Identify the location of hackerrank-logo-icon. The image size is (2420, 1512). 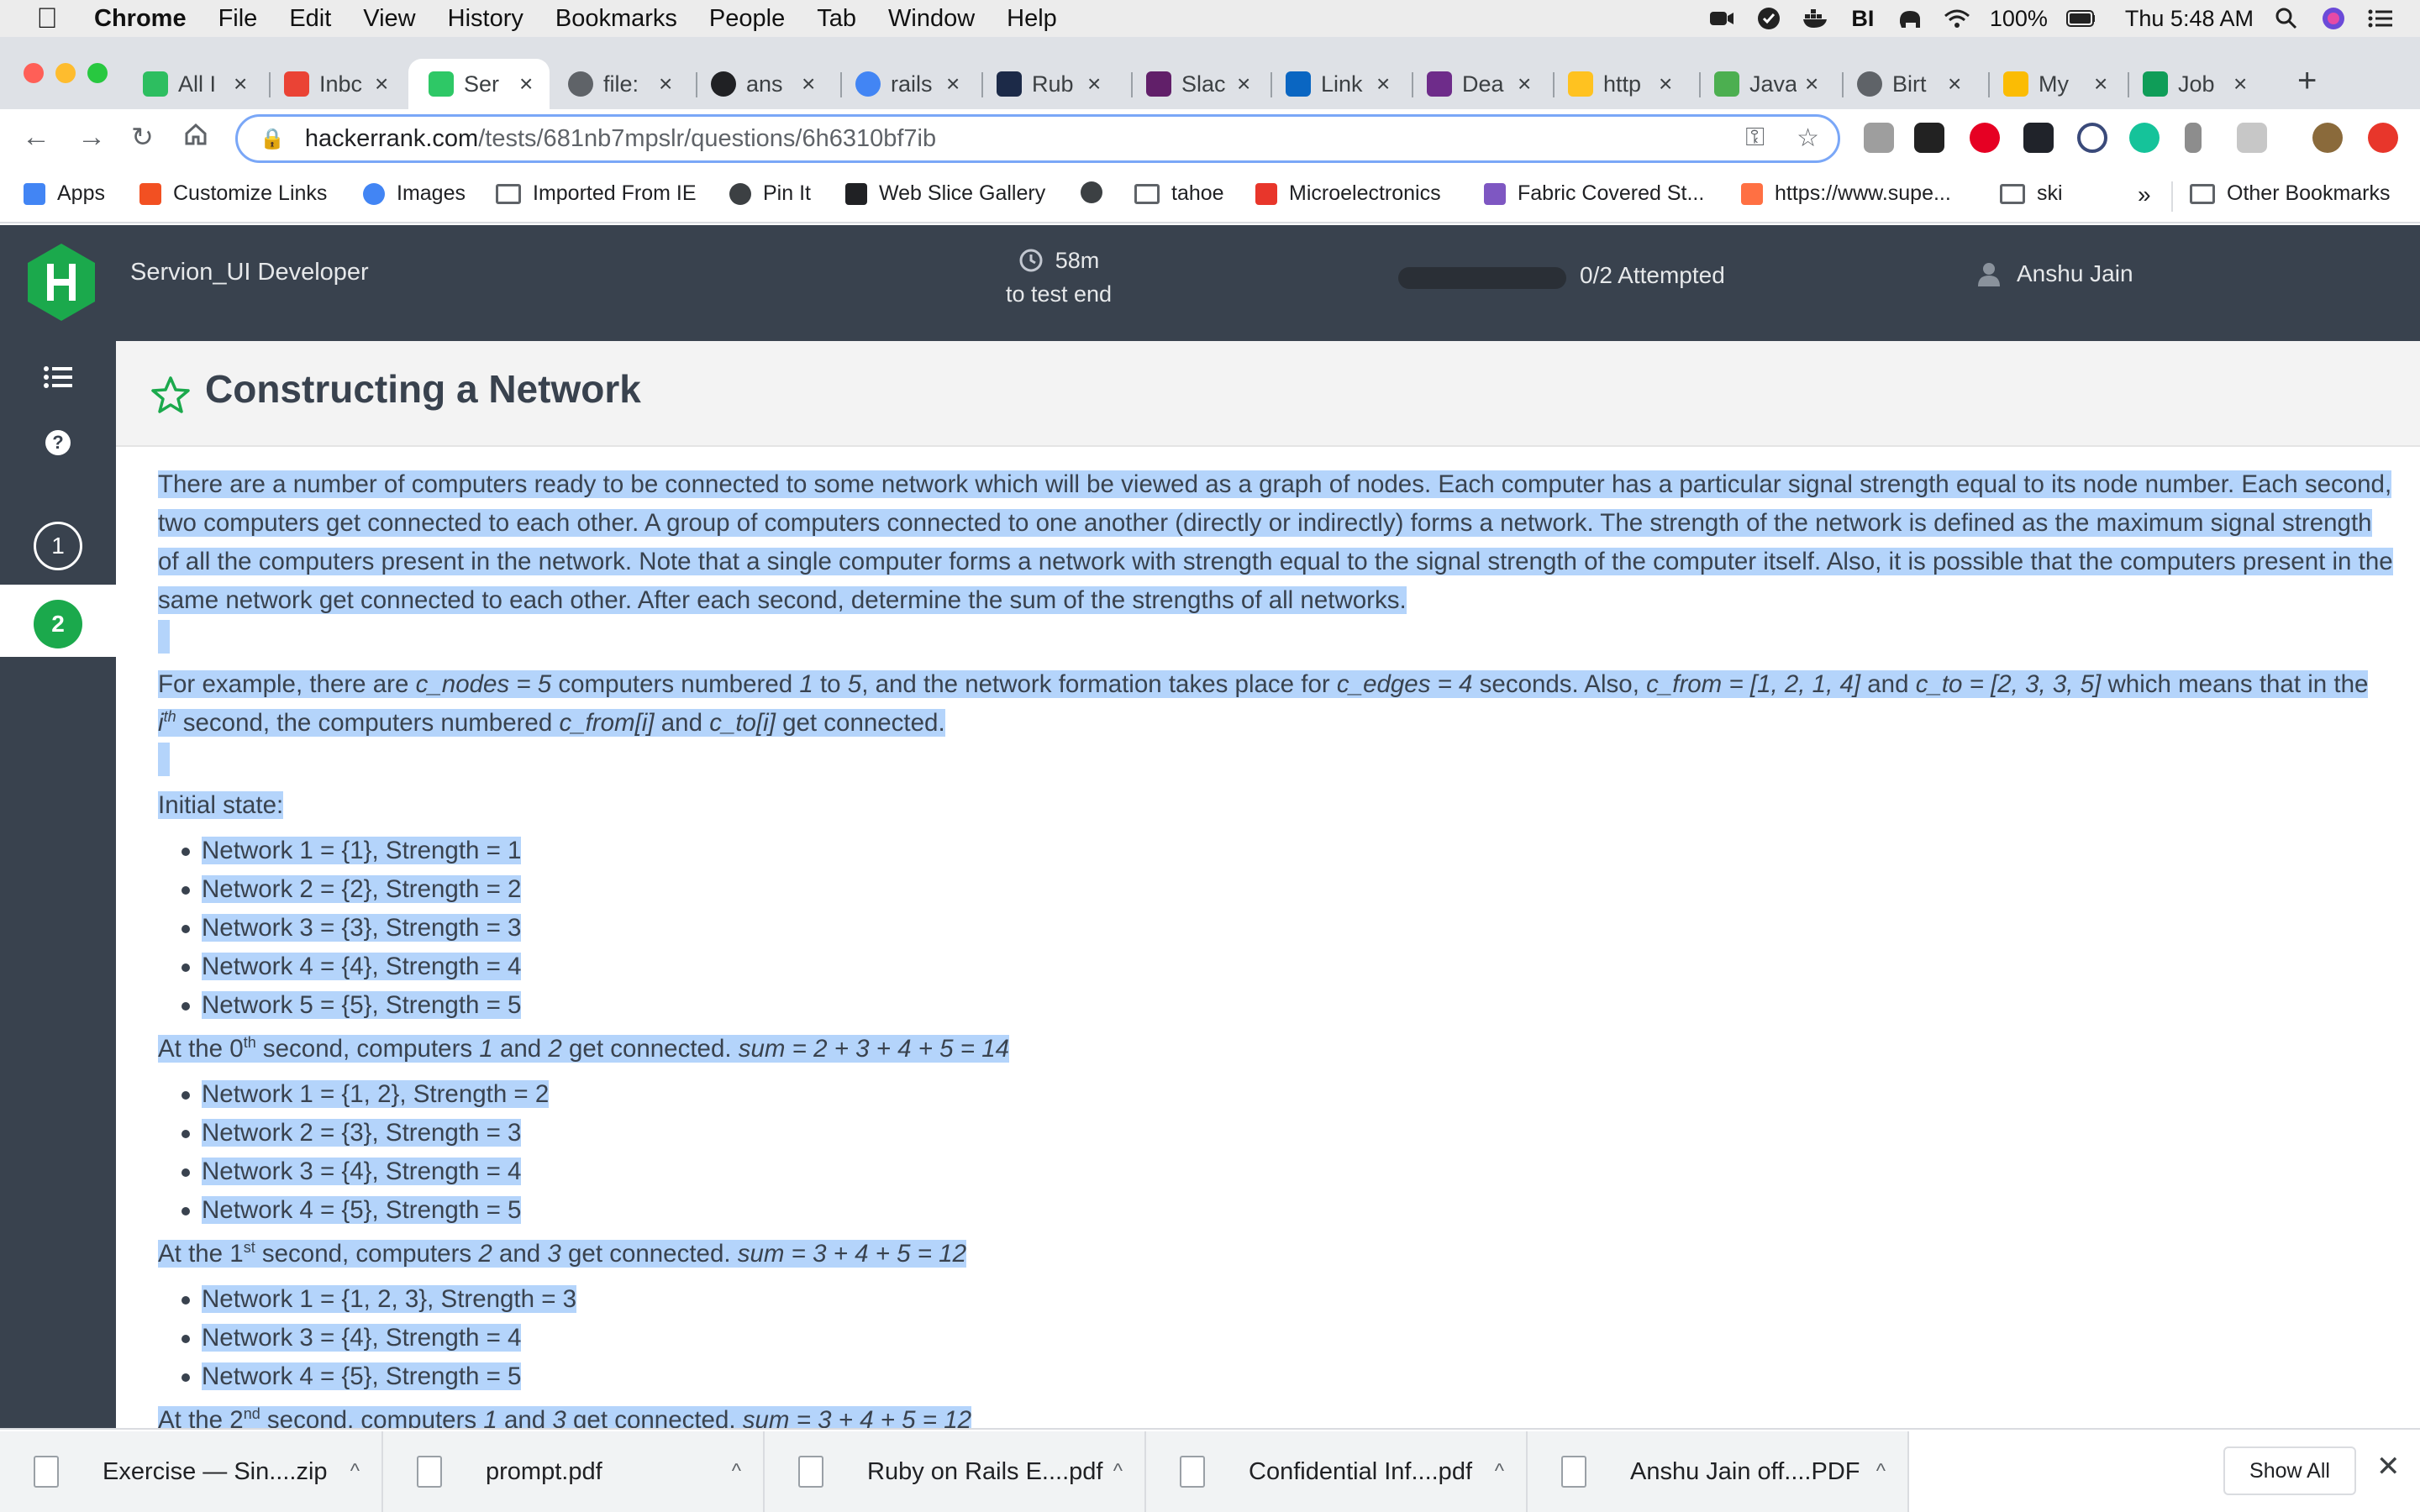
(61, 282).